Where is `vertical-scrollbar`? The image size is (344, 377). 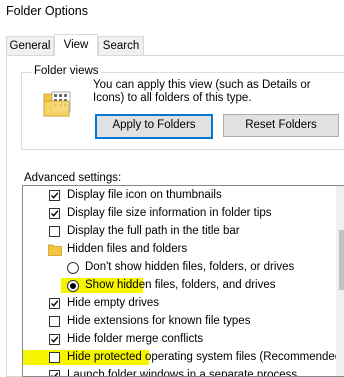
vertical-scrollbar is located at coordinates (340, 281).